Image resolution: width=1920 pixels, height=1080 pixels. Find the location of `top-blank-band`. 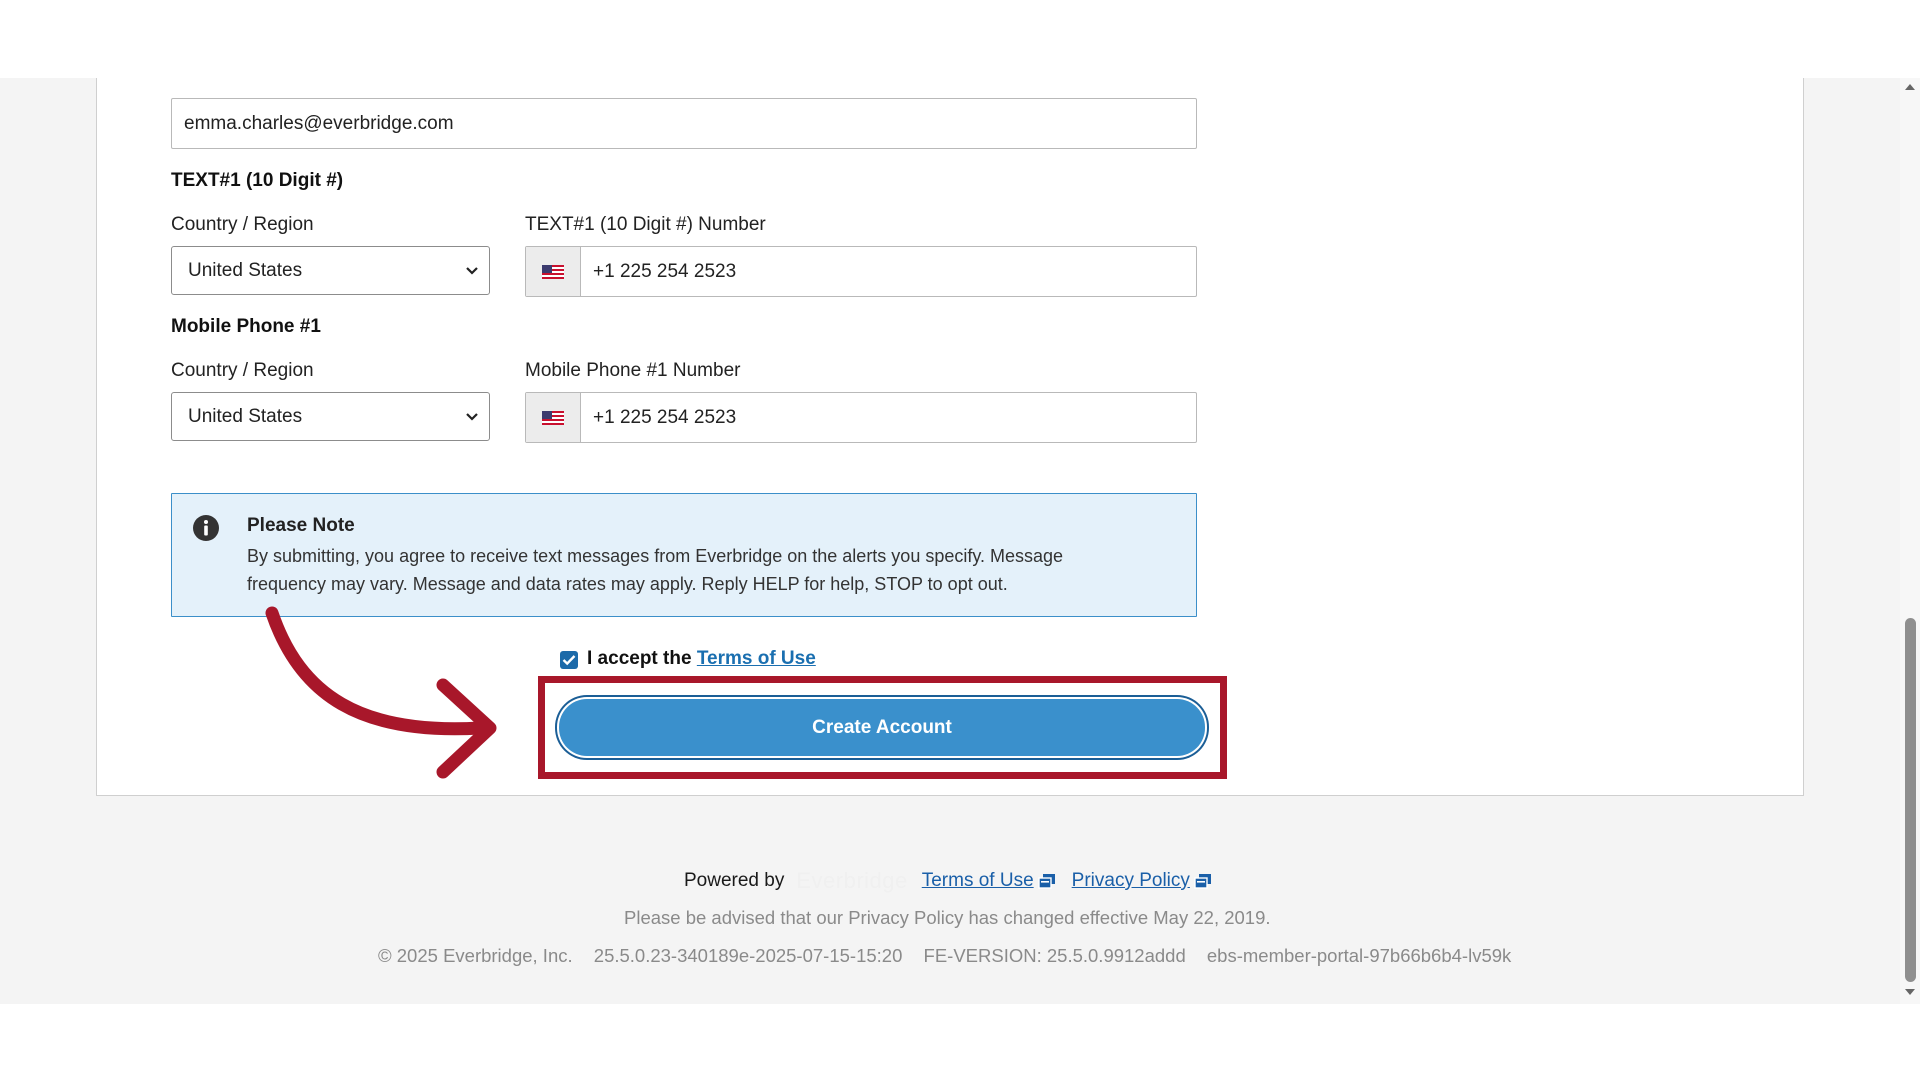

top-blank-band is located at coordinates (960, 39).